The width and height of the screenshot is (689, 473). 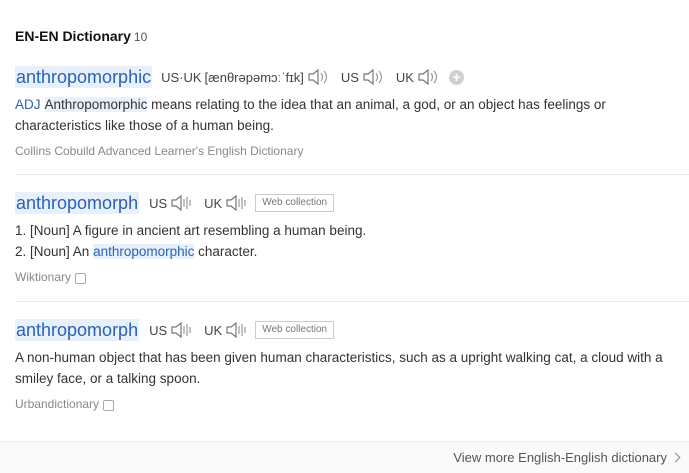 What do you see at coordinates (144, 251) in the screenshot?
I see `definition-link: anthropomorphic` at bounding box center [144, 251].